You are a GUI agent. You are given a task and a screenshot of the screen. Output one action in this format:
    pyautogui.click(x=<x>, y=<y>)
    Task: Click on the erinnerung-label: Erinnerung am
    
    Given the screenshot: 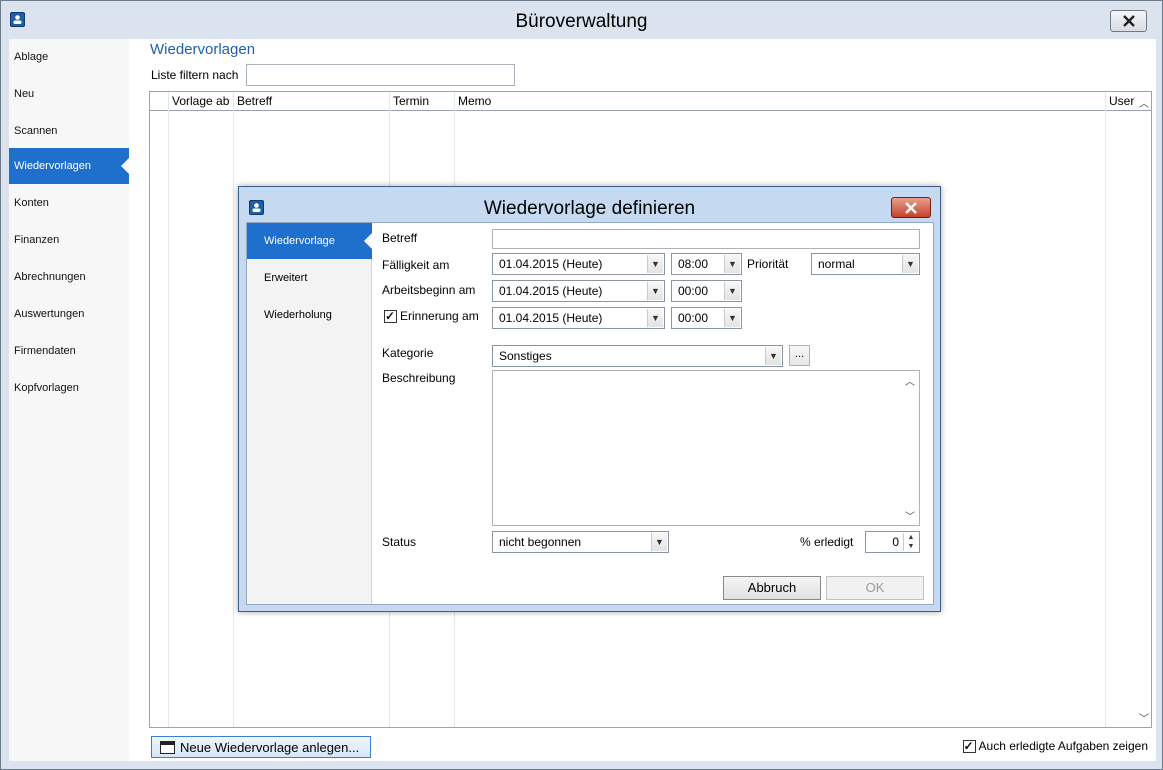 What is the action you would take?
    pyautogui.click(x=439, y=316)
    